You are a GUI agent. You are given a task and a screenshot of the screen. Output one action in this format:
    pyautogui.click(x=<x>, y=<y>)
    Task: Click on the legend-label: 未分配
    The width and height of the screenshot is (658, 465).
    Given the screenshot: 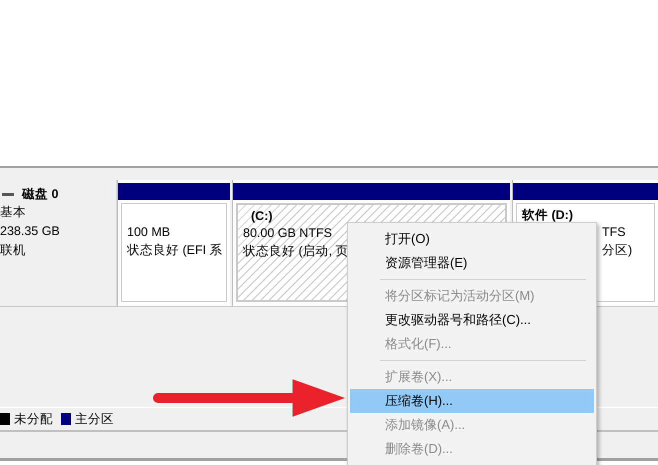 What is the action you would take?
    pyautogui.click(x=33, y=419)
    